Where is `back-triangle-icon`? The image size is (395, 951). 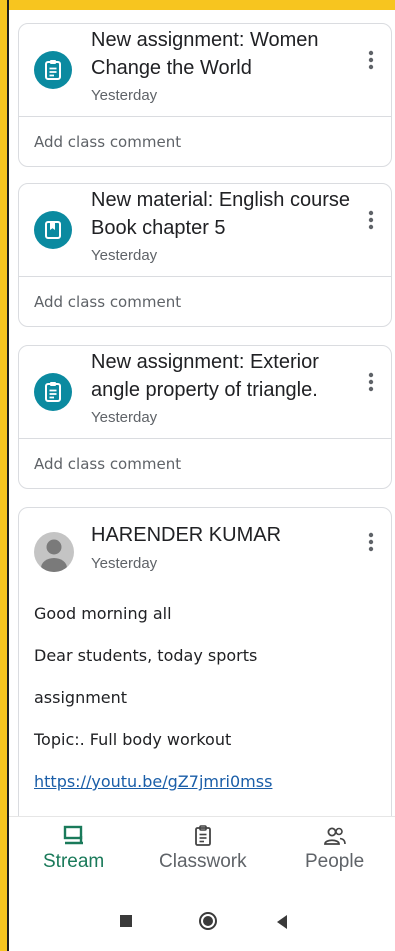
back-triangle-icon is located at coordinates (282, 924).